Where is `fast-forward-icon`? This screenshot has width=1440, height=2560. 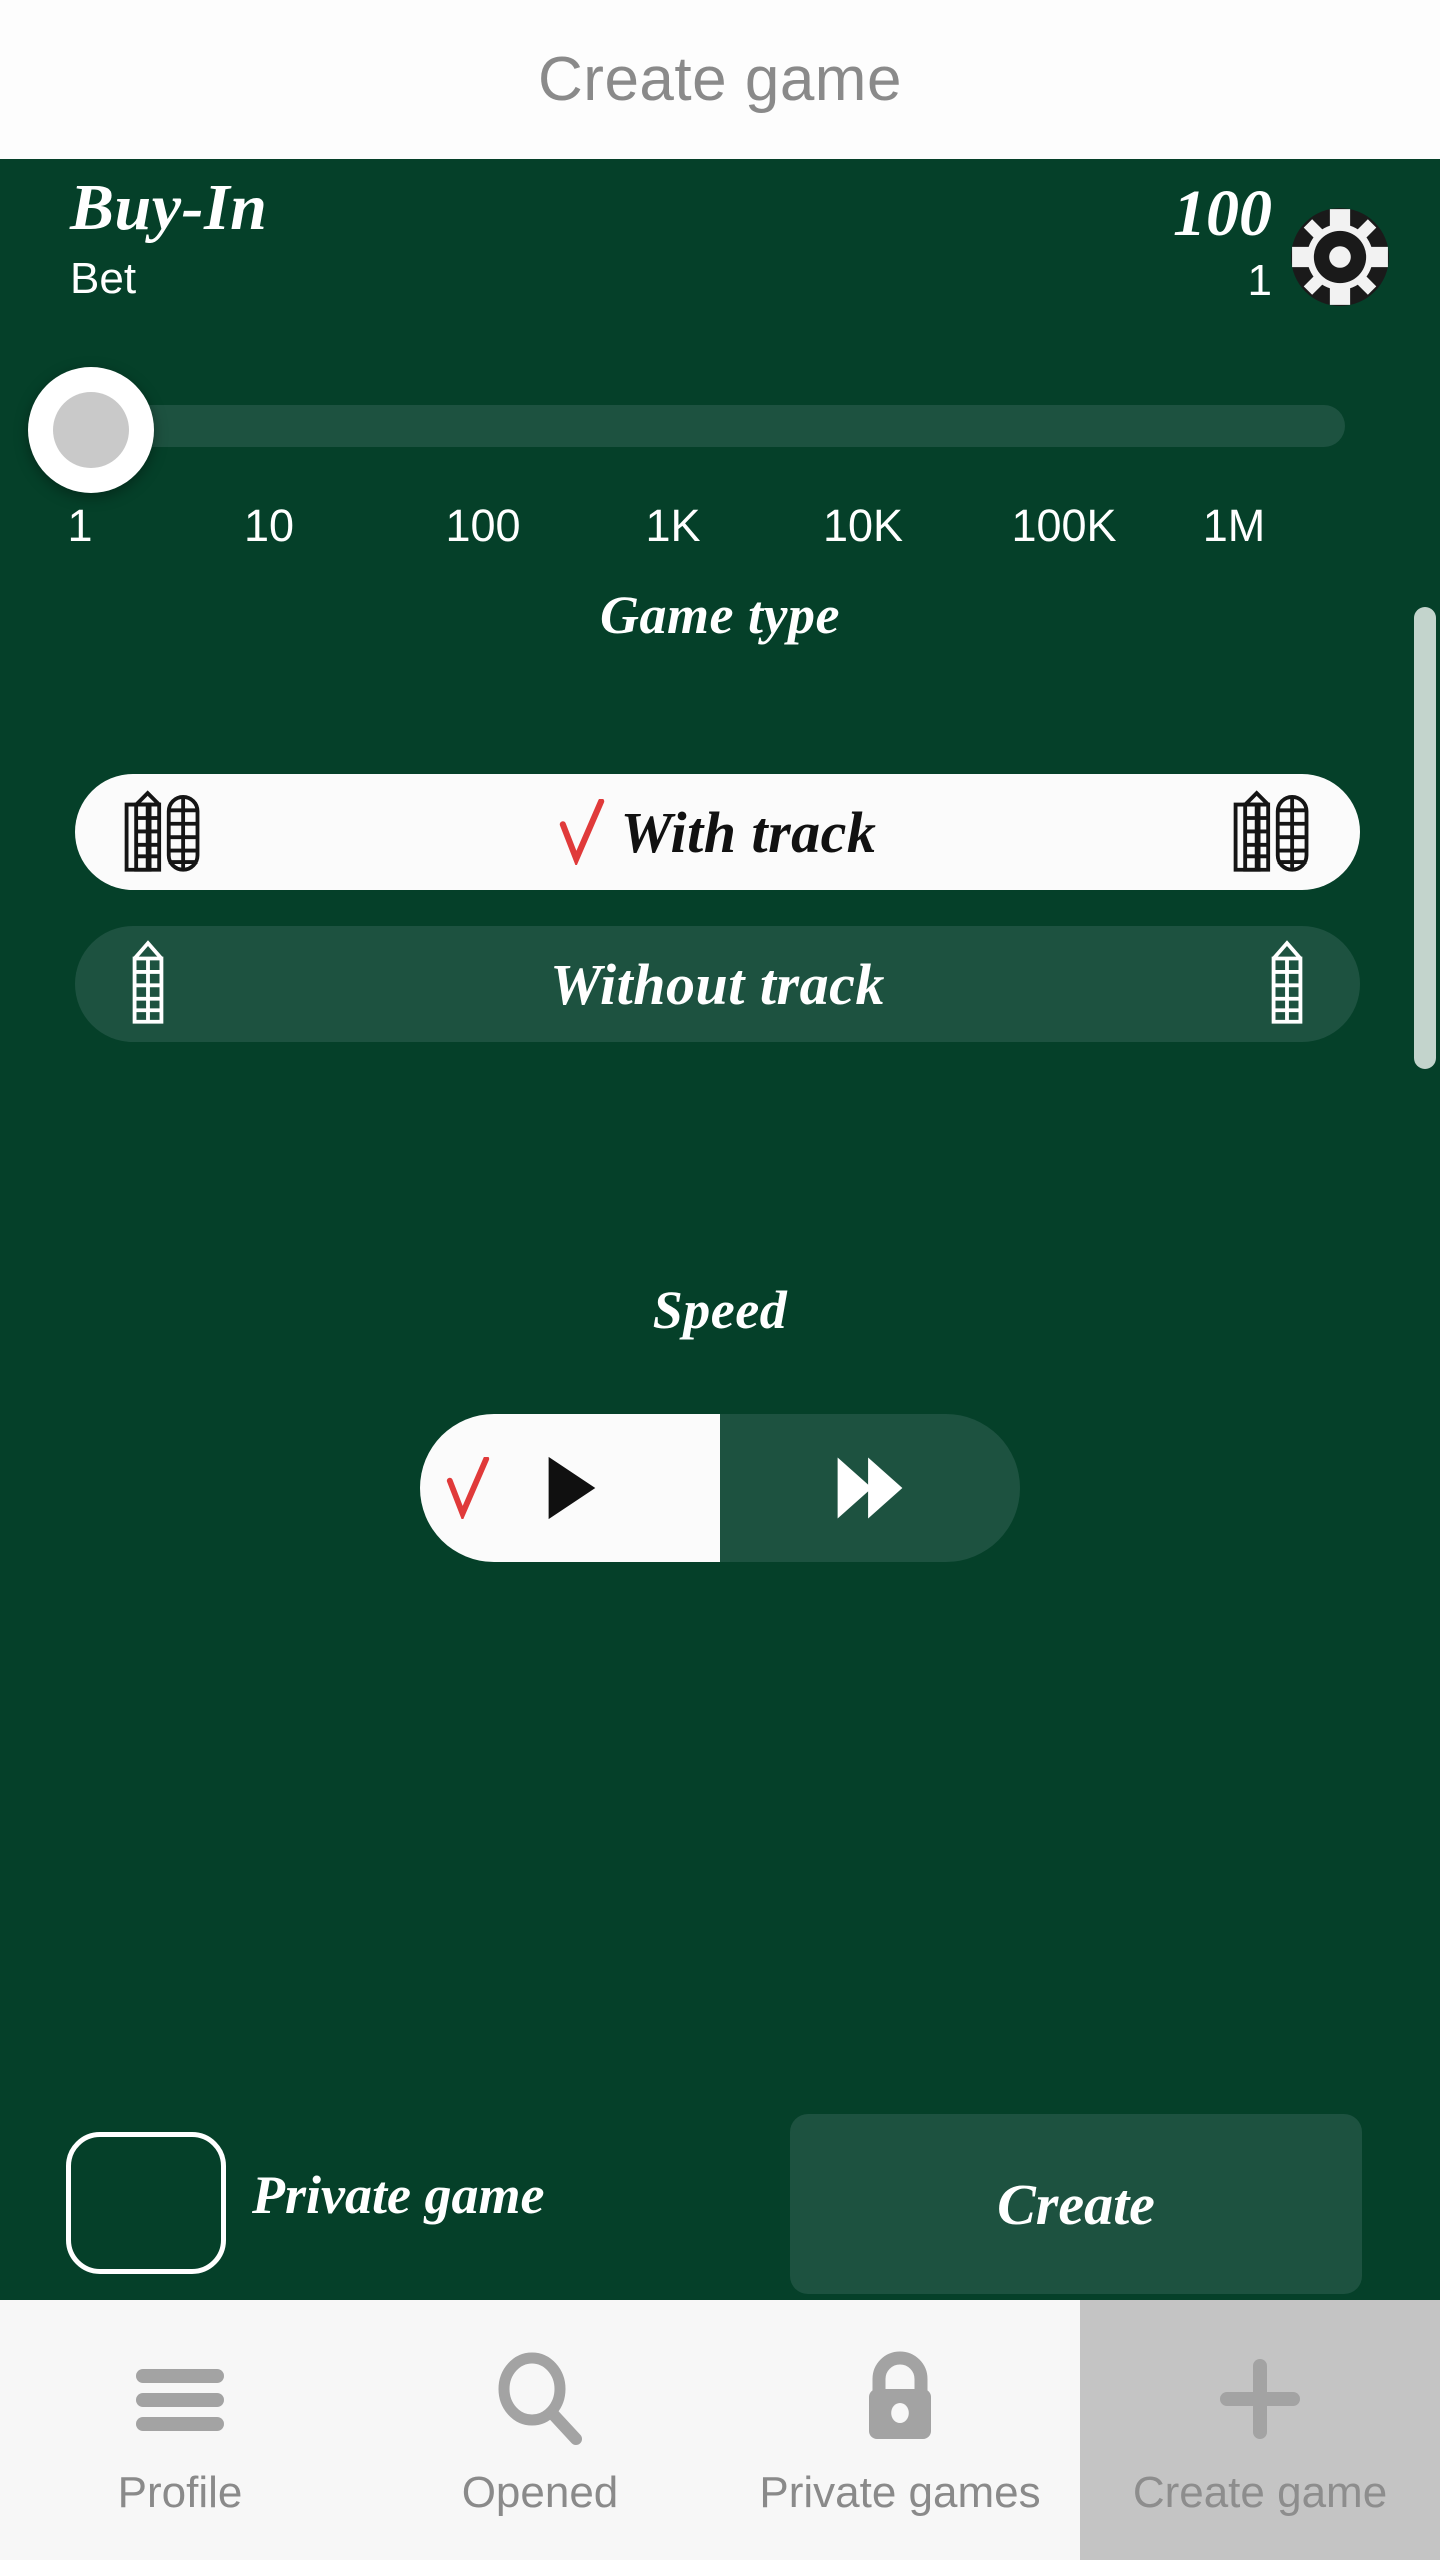
fast-forward-icon is located at coordinates (870, 1488).